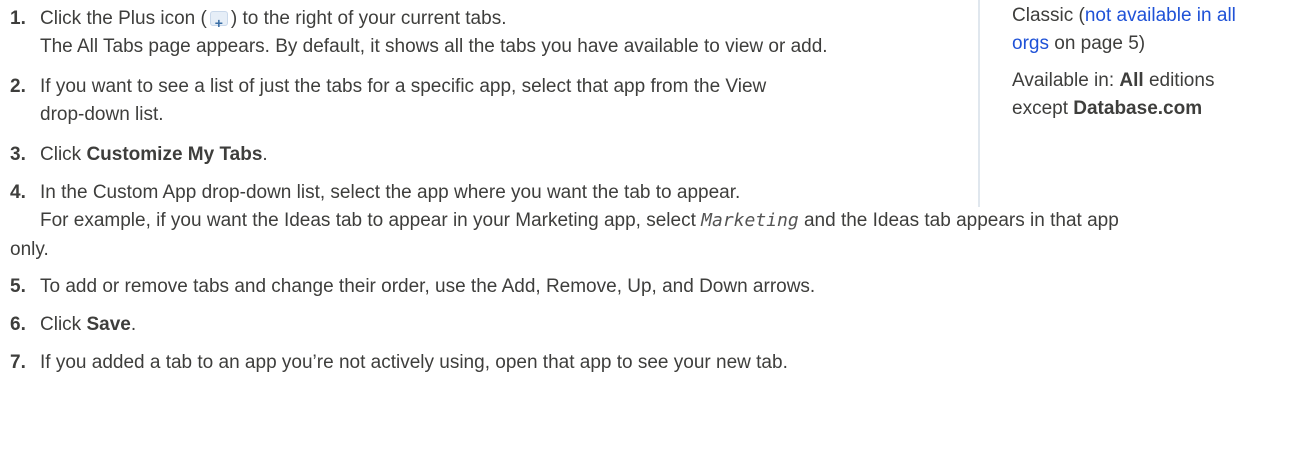  Describe the element at coordinates (218, 23) in the screenshot. I see `plus-icon` at that location.